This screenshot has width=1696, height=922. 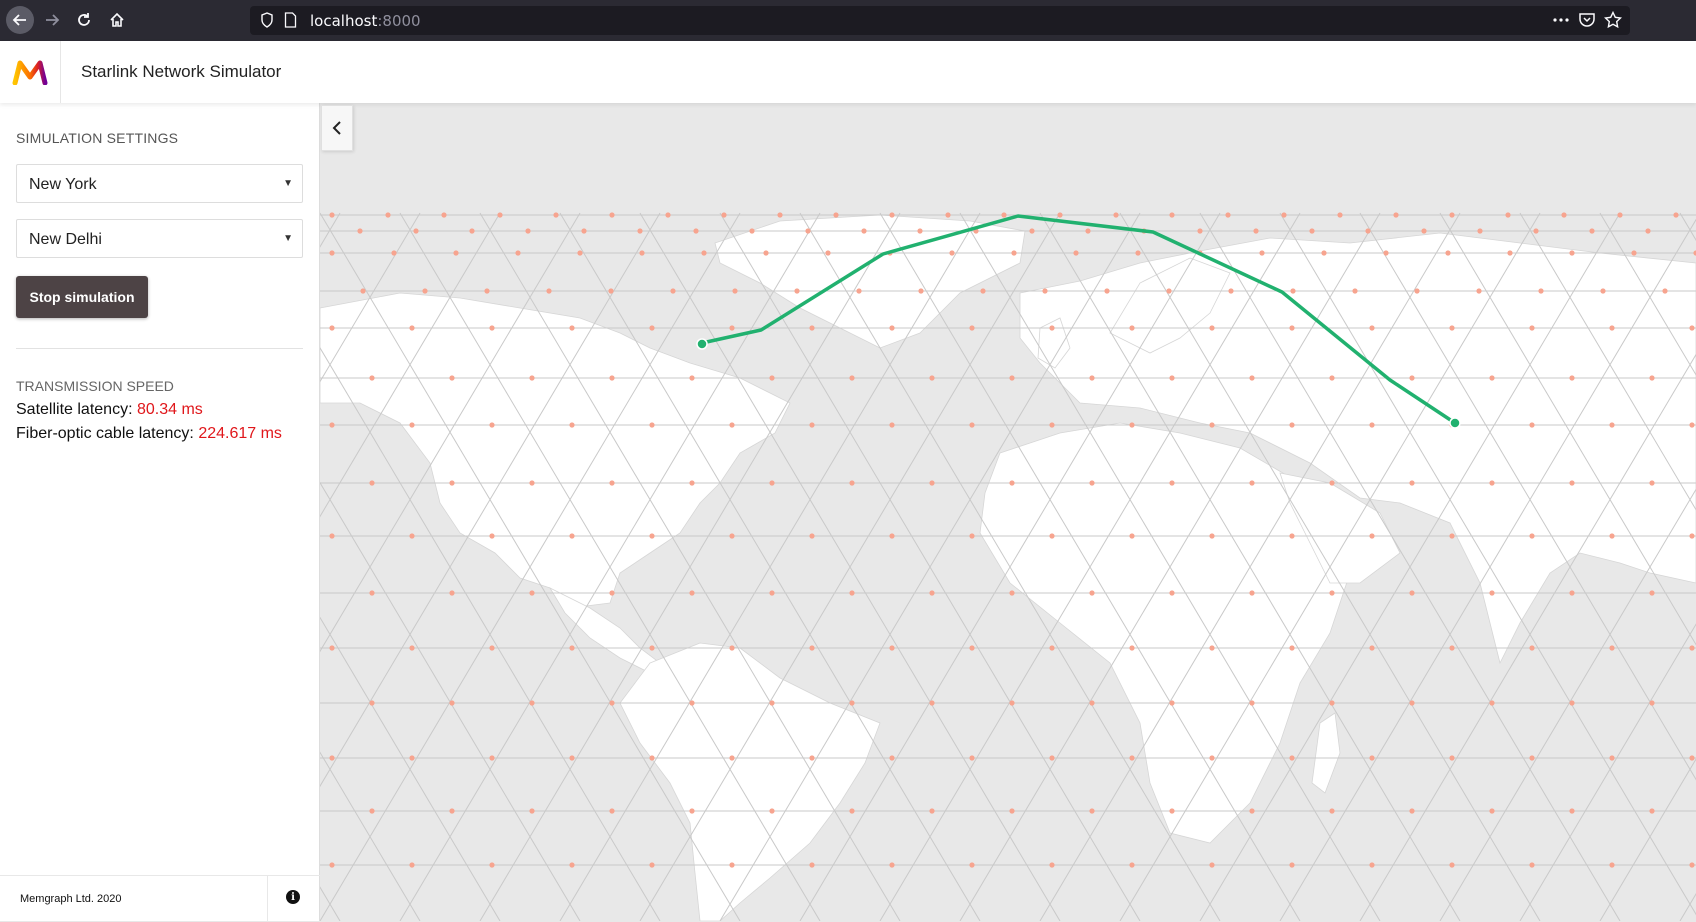 I want to click on reload-icon, so click(x=84, y=20).